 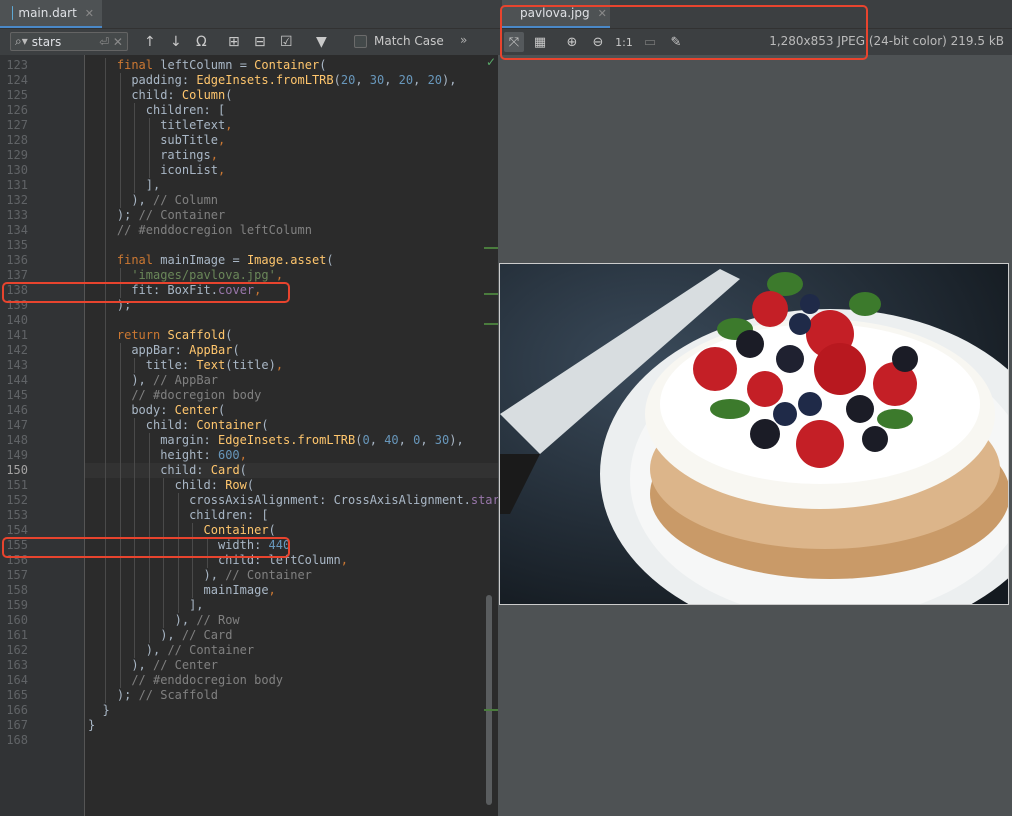 What do you see at coordinates (69, 41) in the screenshot?
I see `search-input: ⌕▾ stars ⏎ ✕` at bounding box center [69, 41].